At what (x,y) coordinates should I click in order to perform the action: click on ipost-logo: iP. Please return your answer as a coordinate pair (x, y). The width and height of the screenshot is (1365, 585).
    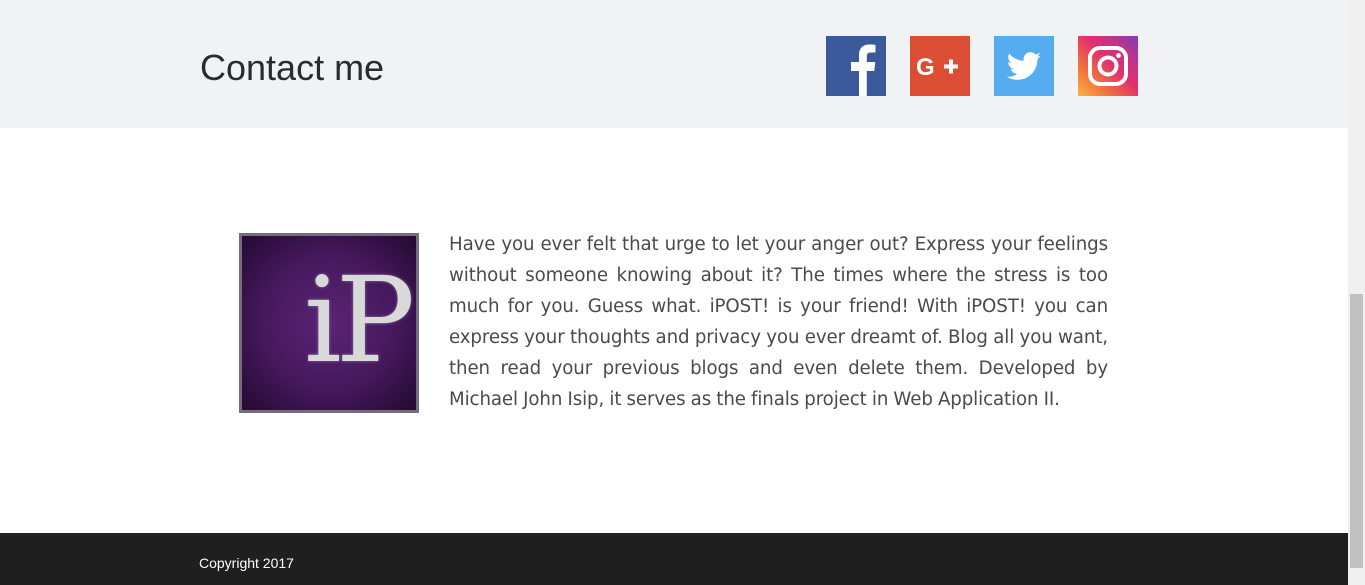
    Looking at the image, I should click on (329, 323).